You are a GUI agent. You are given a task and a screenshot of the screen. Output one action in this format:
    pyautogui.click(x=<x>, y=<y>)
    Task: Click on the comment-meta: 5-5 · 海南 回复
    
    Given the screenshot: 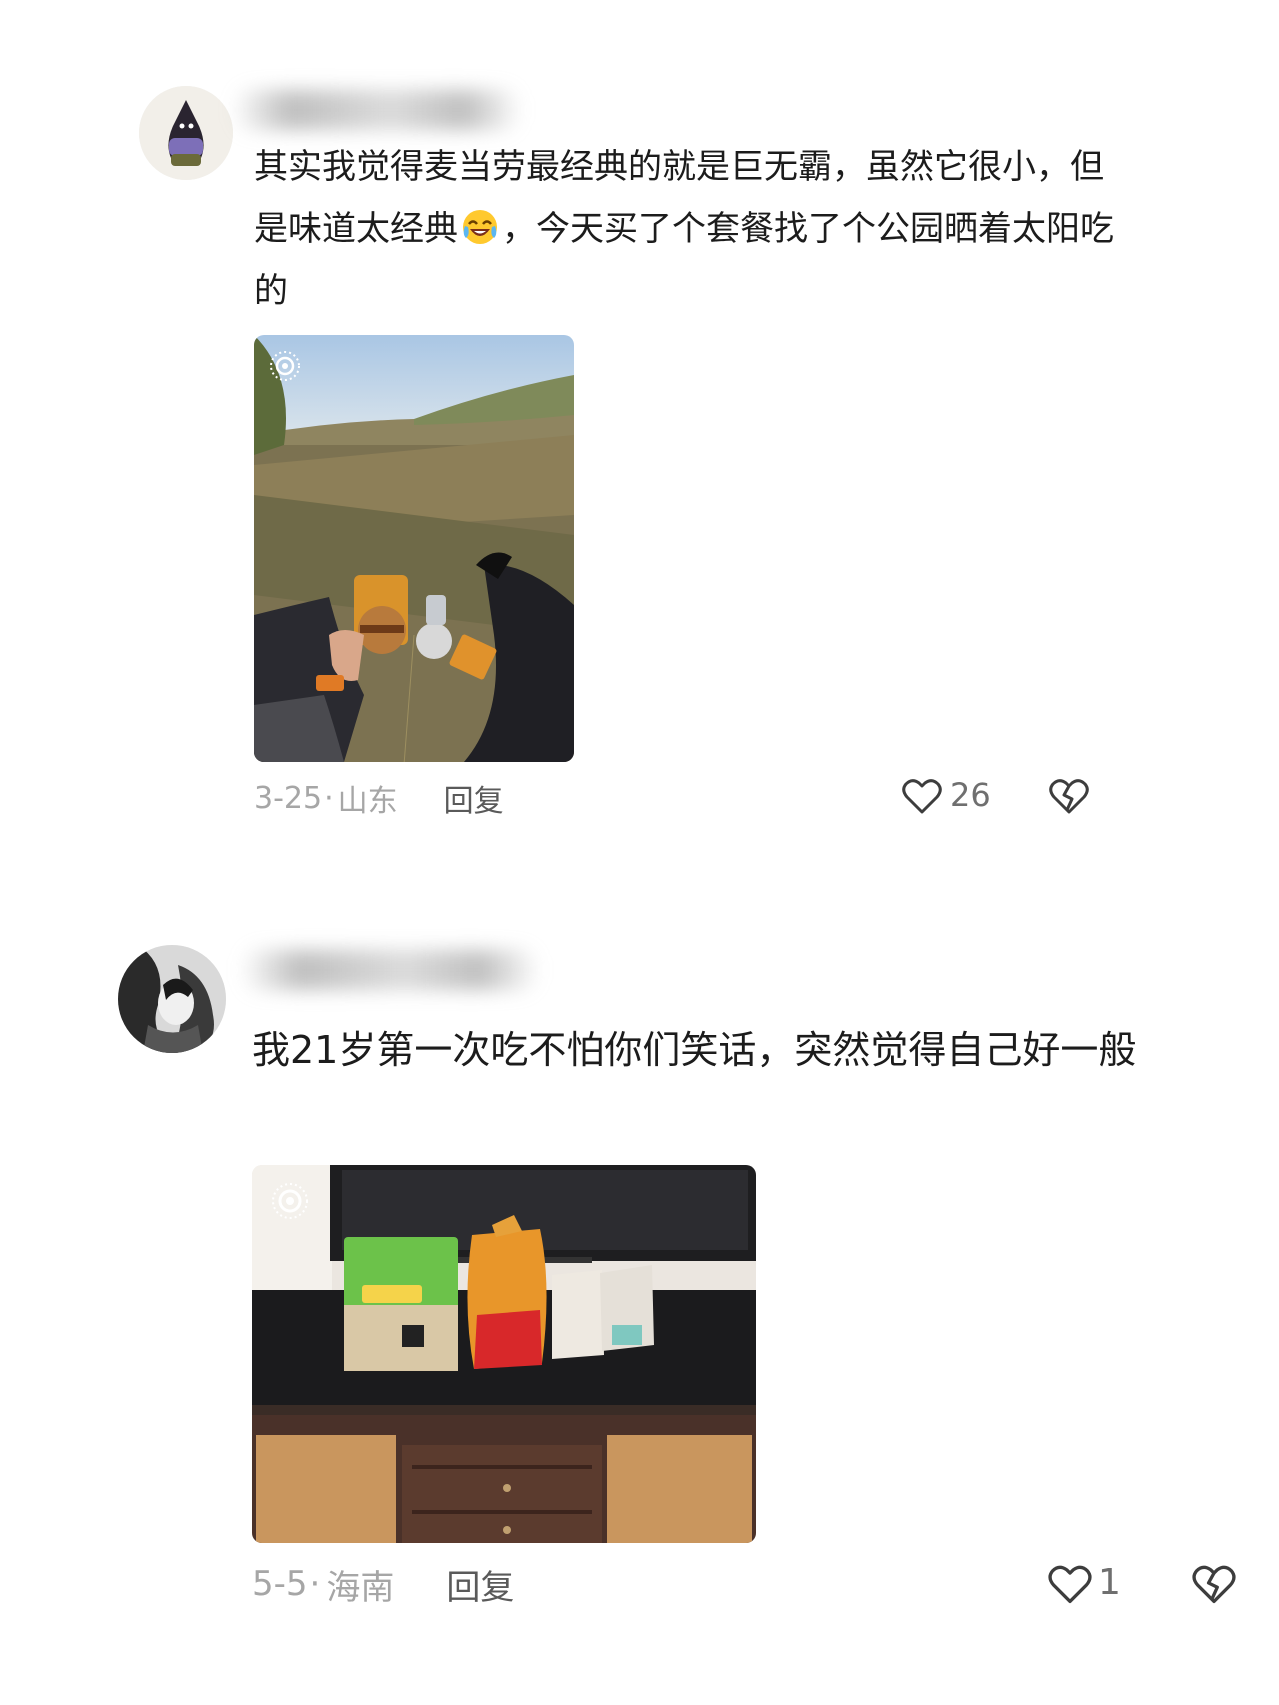 What is the action you would take?
    pyautogui.click(x=383, y=1584)
    